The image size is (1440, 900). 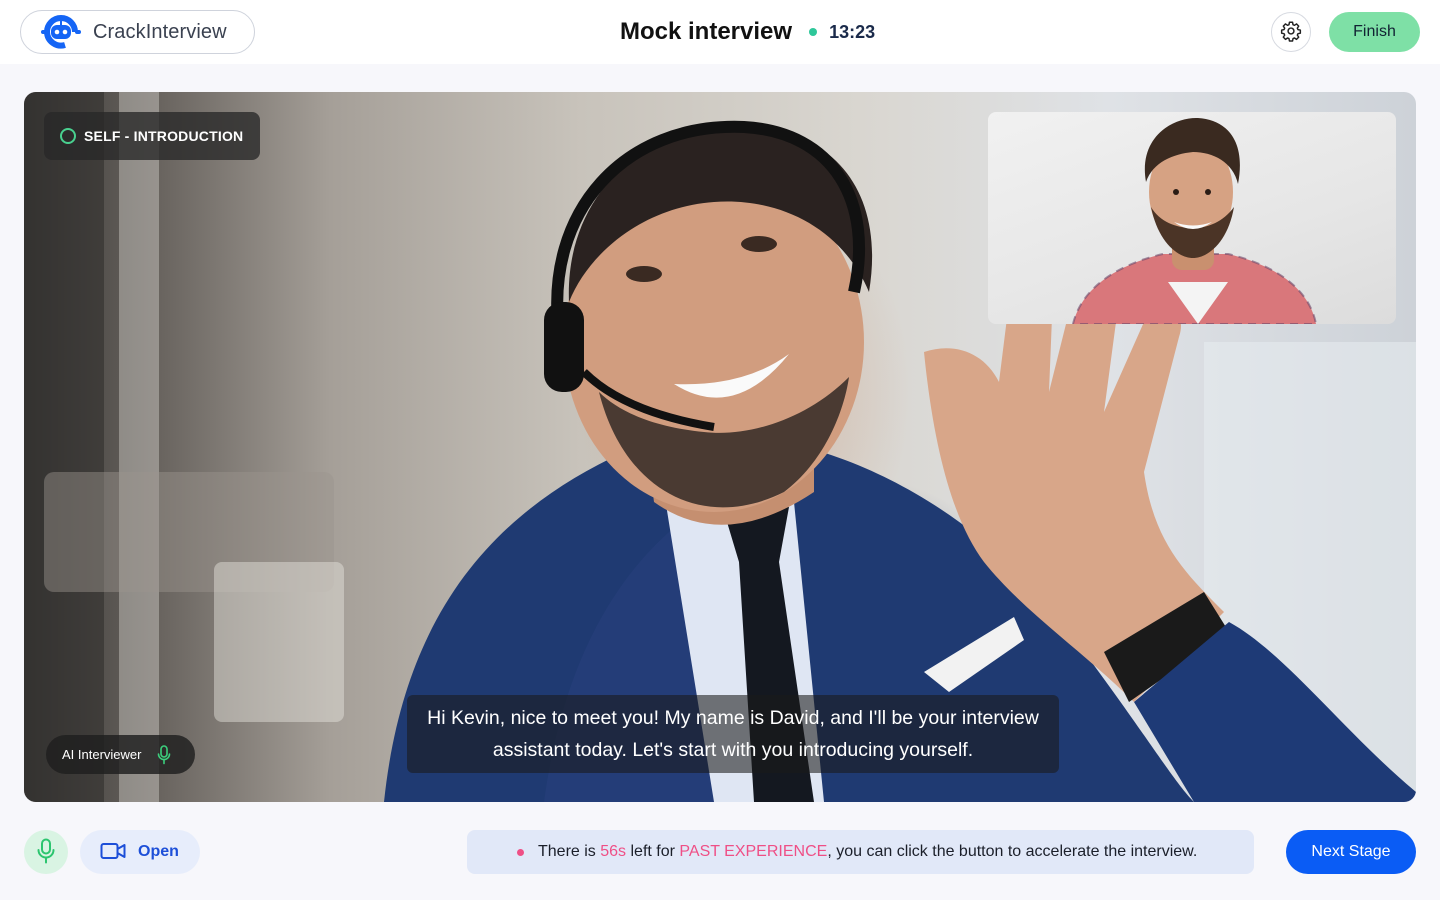 I want to click on camera-toggle-button: Open, so click(x=140, y=852).